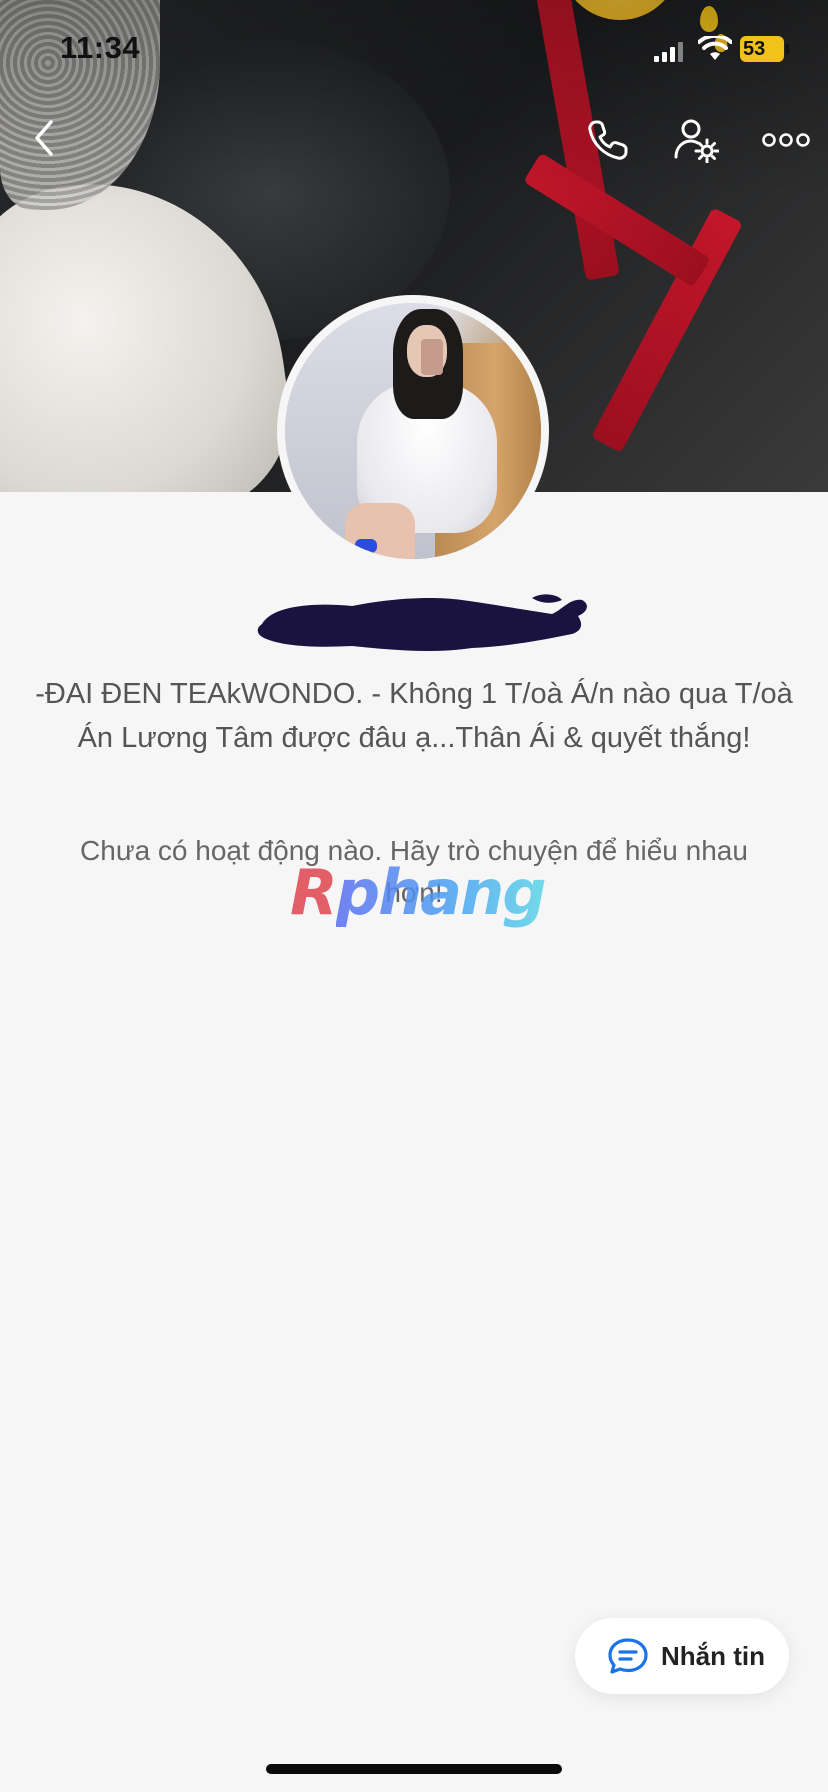 The height and width of the screenshot is (1792, 828). I want to click on avatar, so click(413, 431).